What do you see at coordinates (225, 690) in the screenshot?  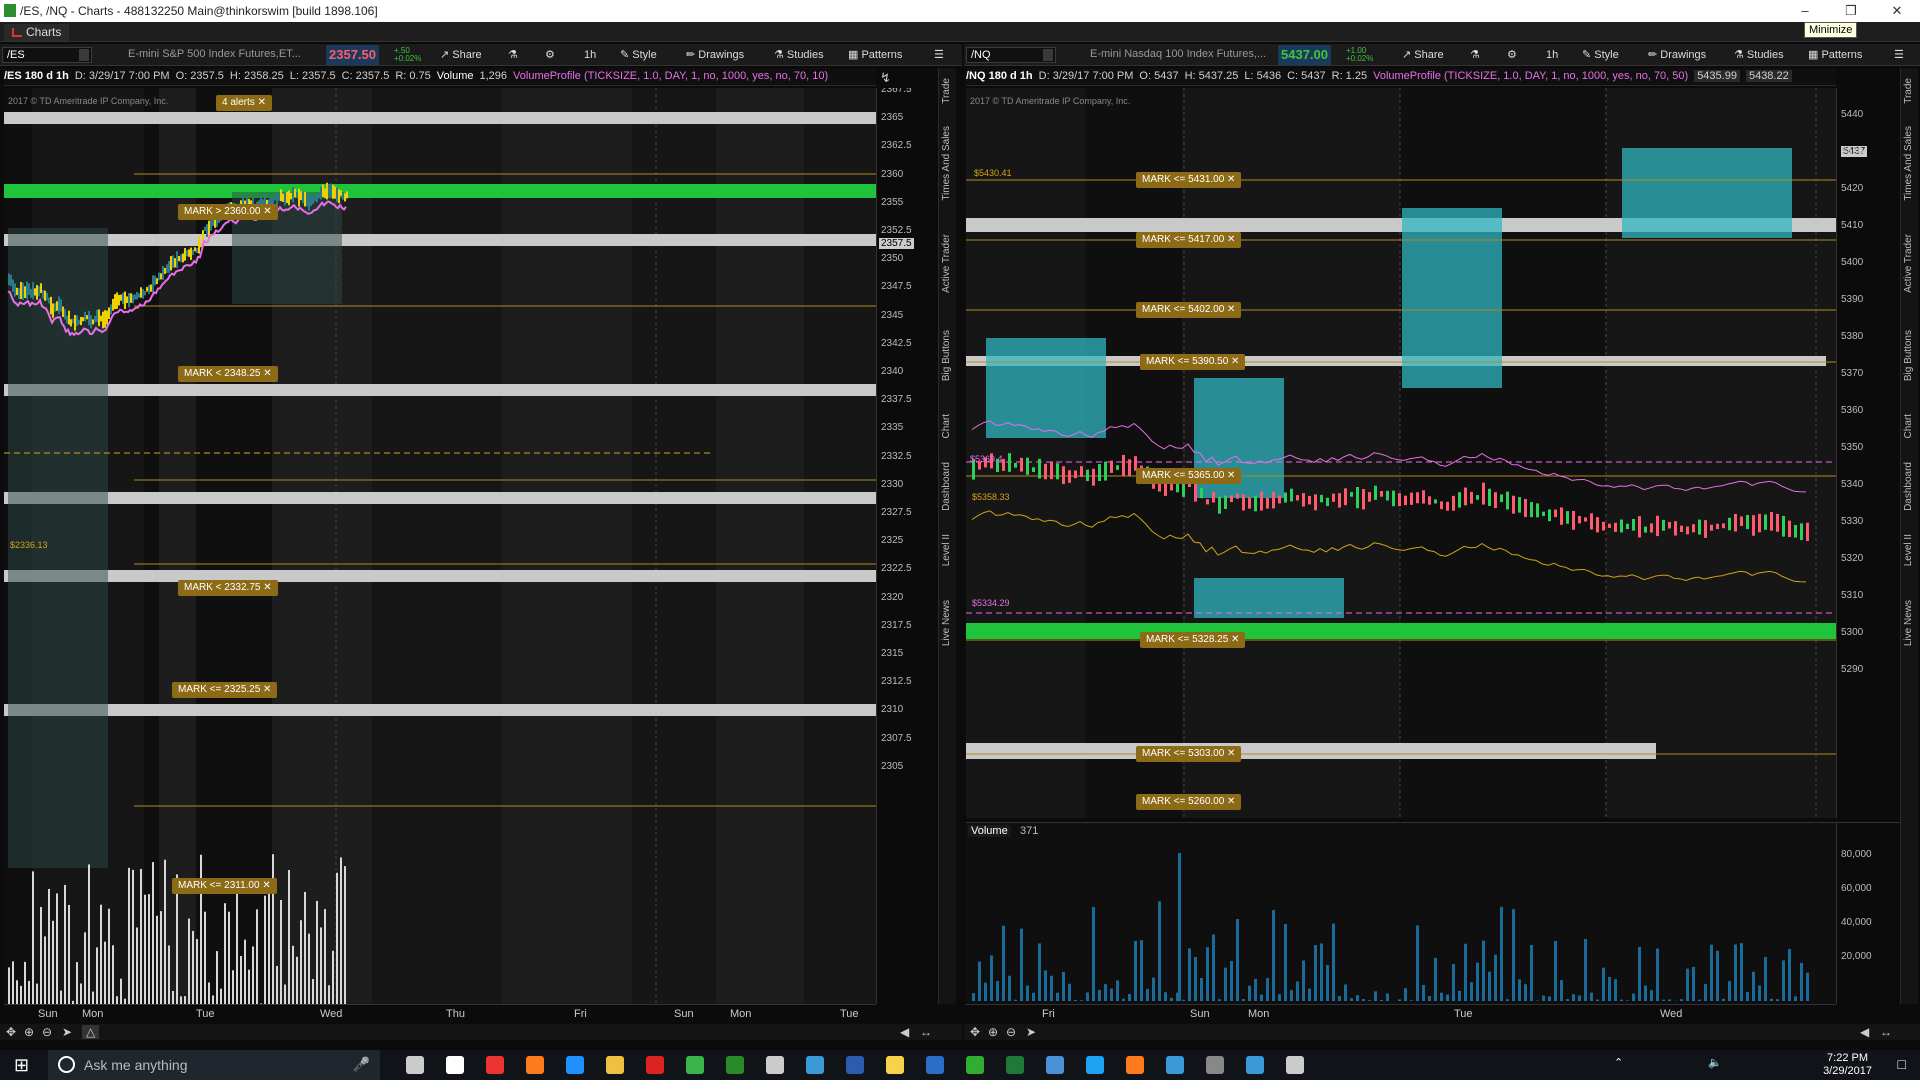 I see `left-alert-3: MARK <= 2325.25 ✕` at bounding box center [225, 690].